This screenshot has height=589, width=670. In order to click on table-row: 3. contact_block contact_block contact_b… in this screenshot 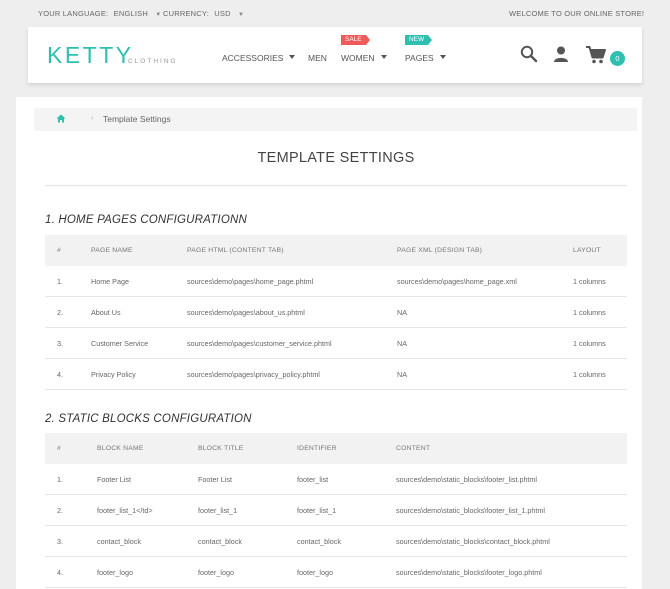, I will do `click(336, 541)`.